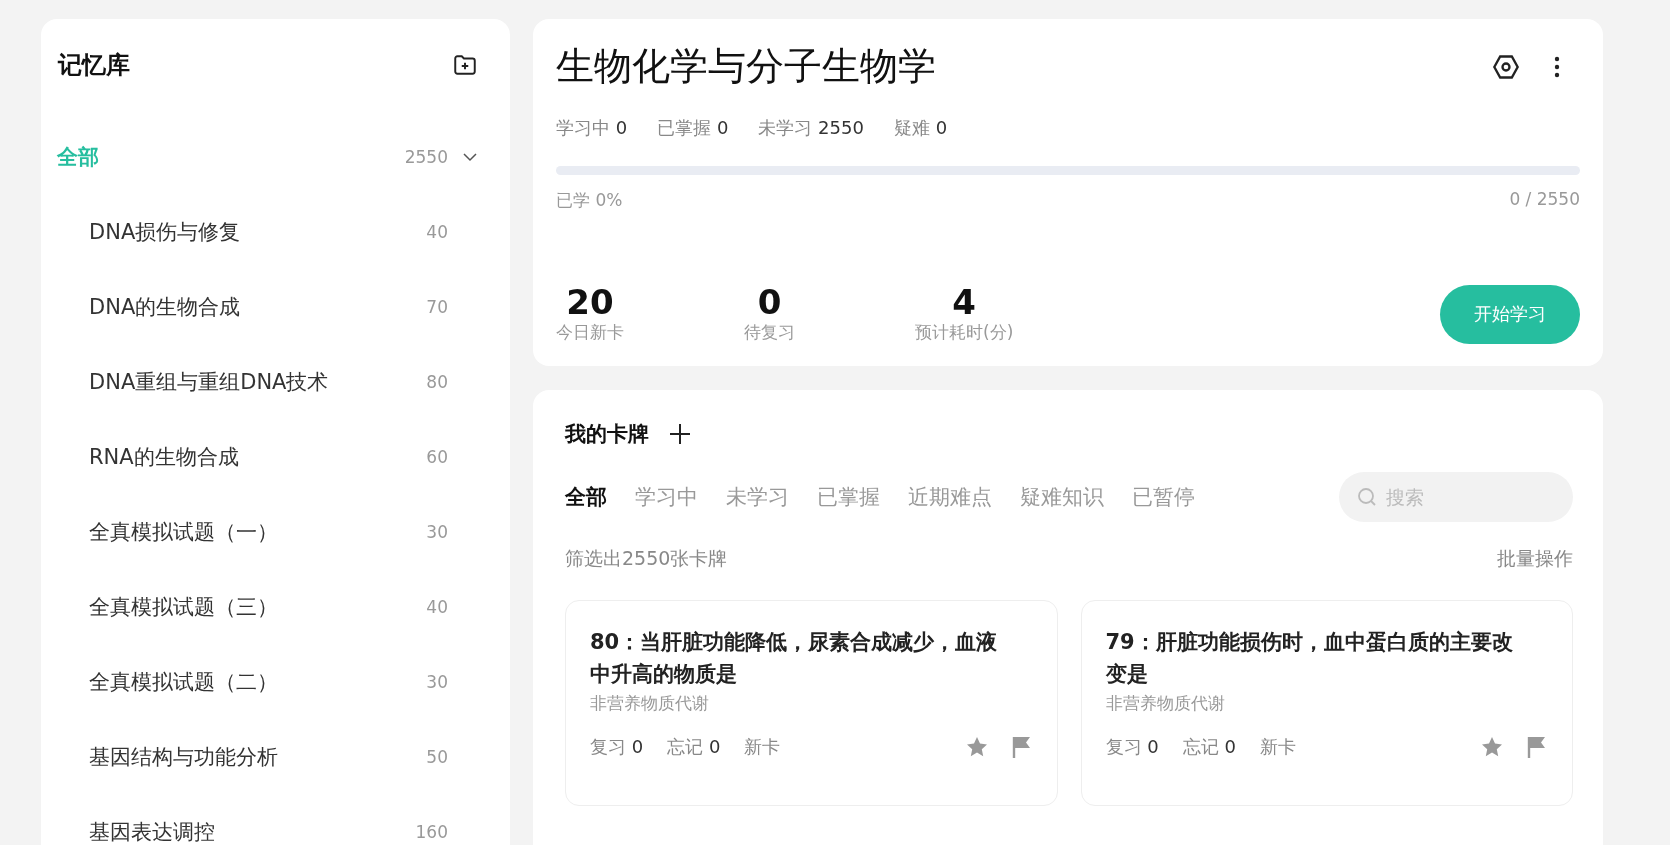 This screenshot has height=845, width=1670. I want to click on filter-result-text: 筛选出2550张卡牌, so click(646, 558).